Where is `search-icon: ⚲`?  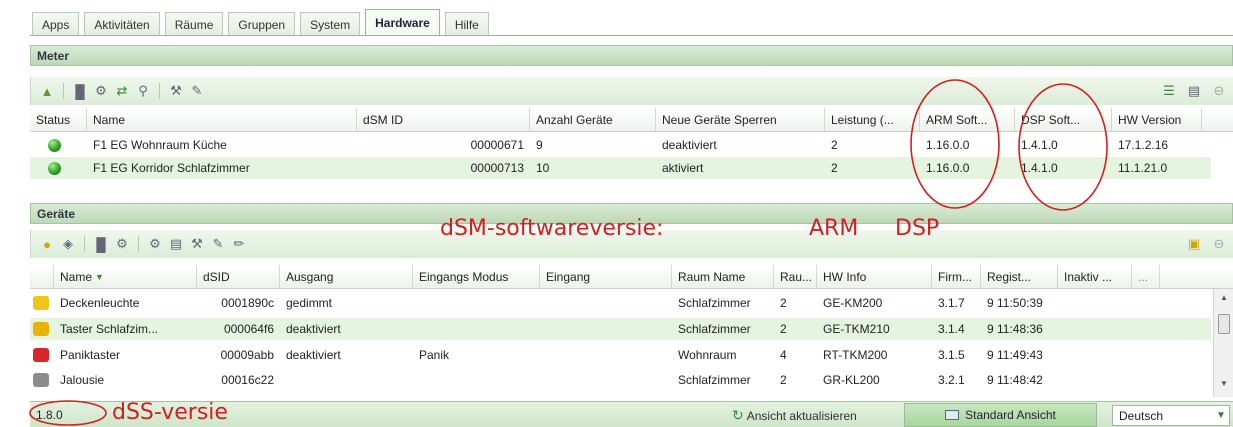
search-icon: ⚲ is located at coordinates (143, 91).